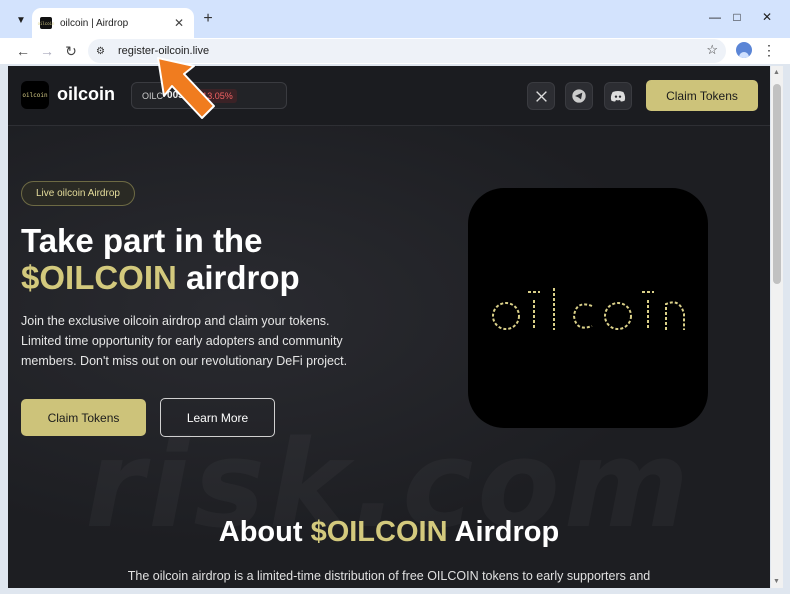 The width and height of the screenshot is (790, 594). Describe the element at coordinates (243, 277) in the screenshot. I see `hero-title-rest: airdrop` at that location.